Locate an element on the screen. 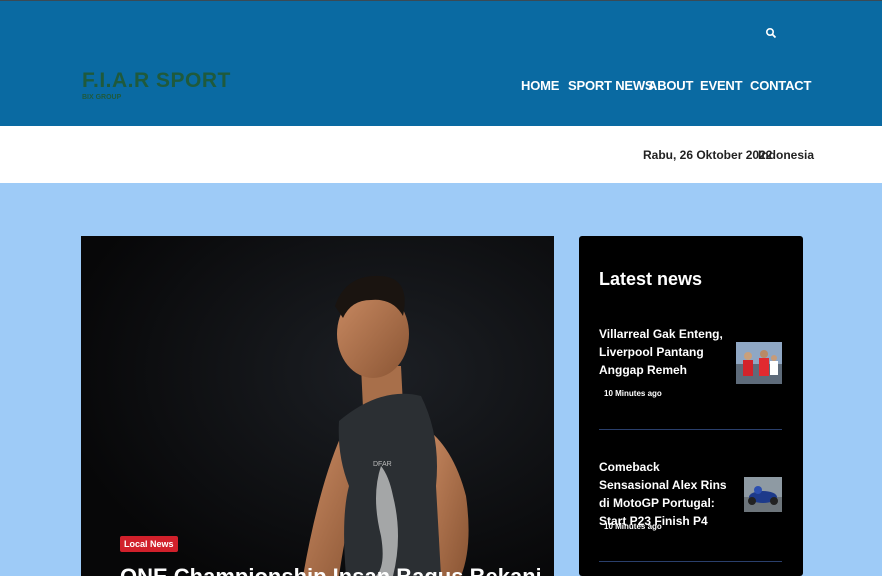 The height and width of the screenshot is (576, 882). date-bar: Rabu, 26 Oktober 2022 Indonesia is located at coordinates (441, 154).